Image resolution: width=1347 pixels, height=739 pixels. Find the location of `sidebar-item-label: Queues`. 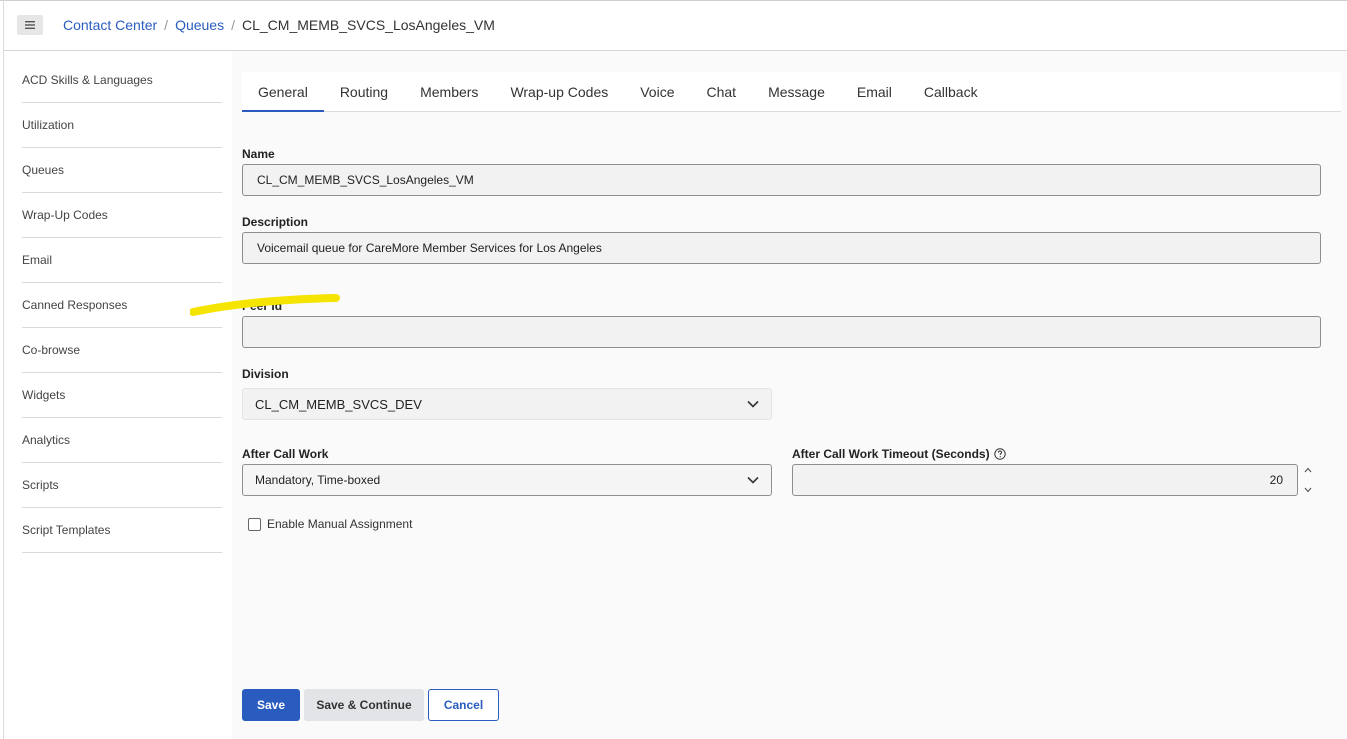

sidebar-item-label: Queues is located at coordinates (43, 170).